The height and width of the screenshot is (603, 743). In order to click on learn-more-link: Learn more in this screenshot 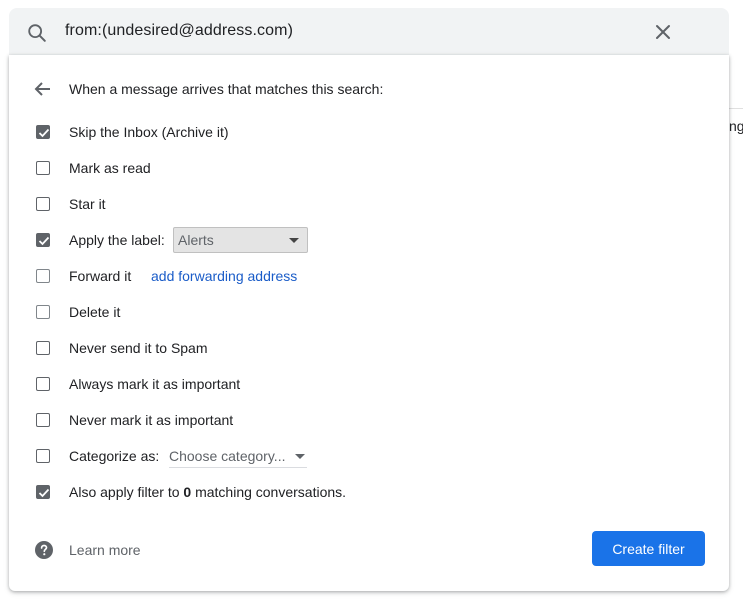, I will do `click(105, 550)`.